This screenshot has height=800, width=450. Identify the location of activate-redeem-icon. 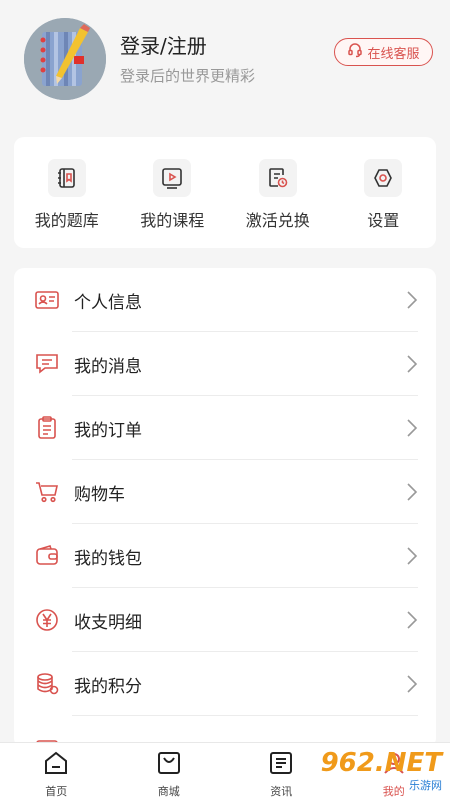
(277, 178).